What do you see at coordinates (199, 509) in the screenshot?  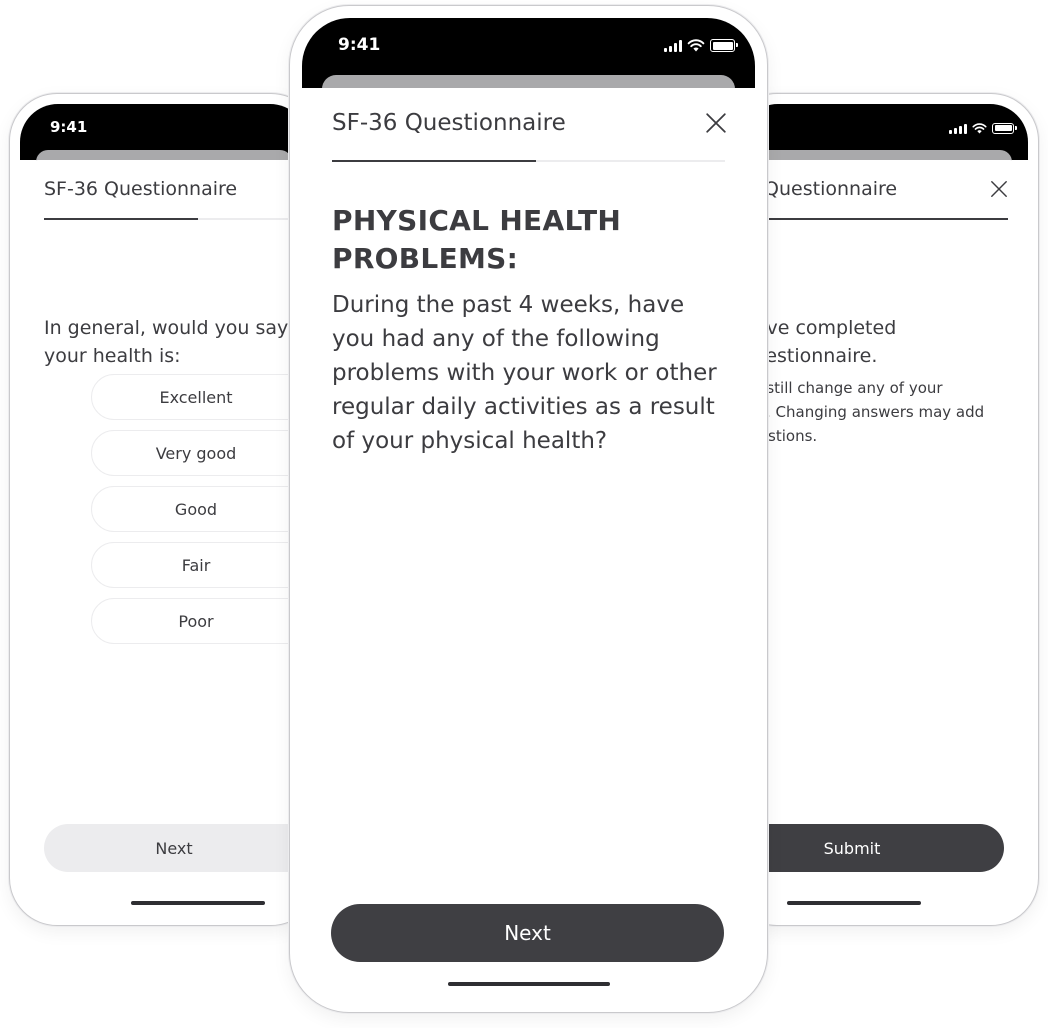 I see `option-good: Good` at bounding box center [199, 509].